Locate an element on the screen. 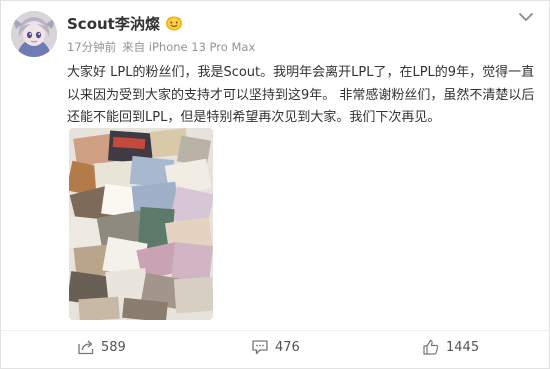 The width and height of the screenshot is (550, 369). comment-count: 476 is located at coordinates (287, 347).